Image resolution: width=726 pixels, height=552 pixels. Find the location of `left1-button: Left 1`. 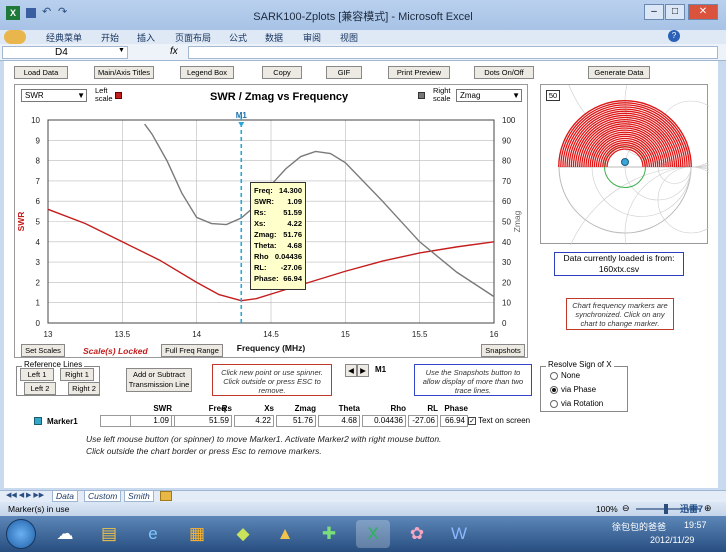

left1-button: Left 1 is located at coordinates (37, 374).